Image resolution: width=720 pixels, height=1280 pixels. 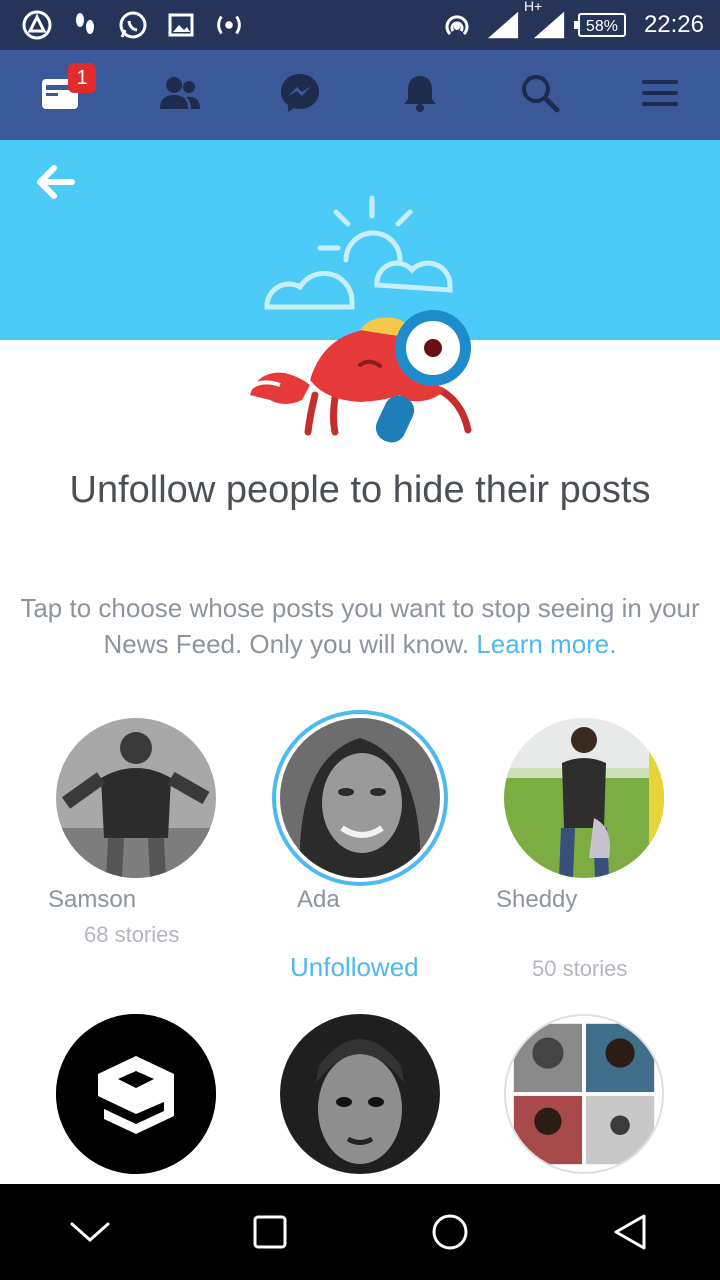 I want to click on home-button, so click(x=450, y=1232).